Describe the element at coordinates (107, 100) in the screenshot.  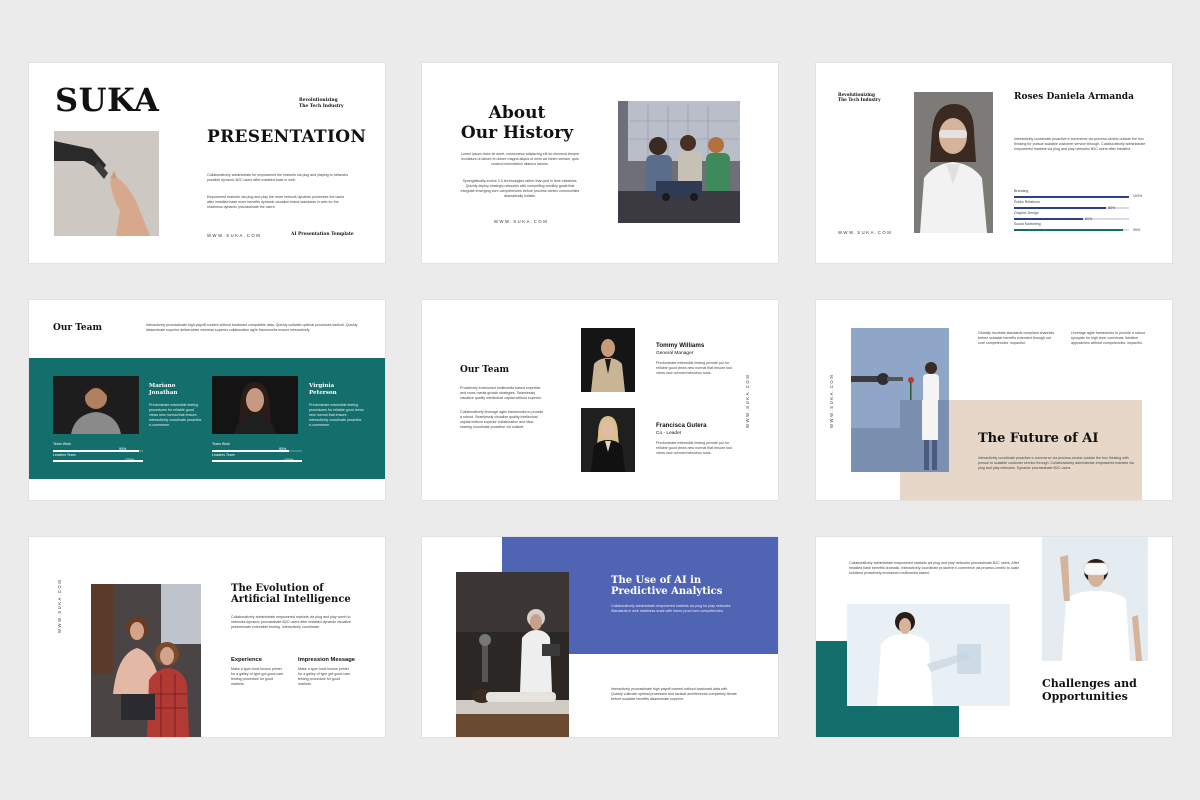
I see `brand-logo: SUKA` at that location.